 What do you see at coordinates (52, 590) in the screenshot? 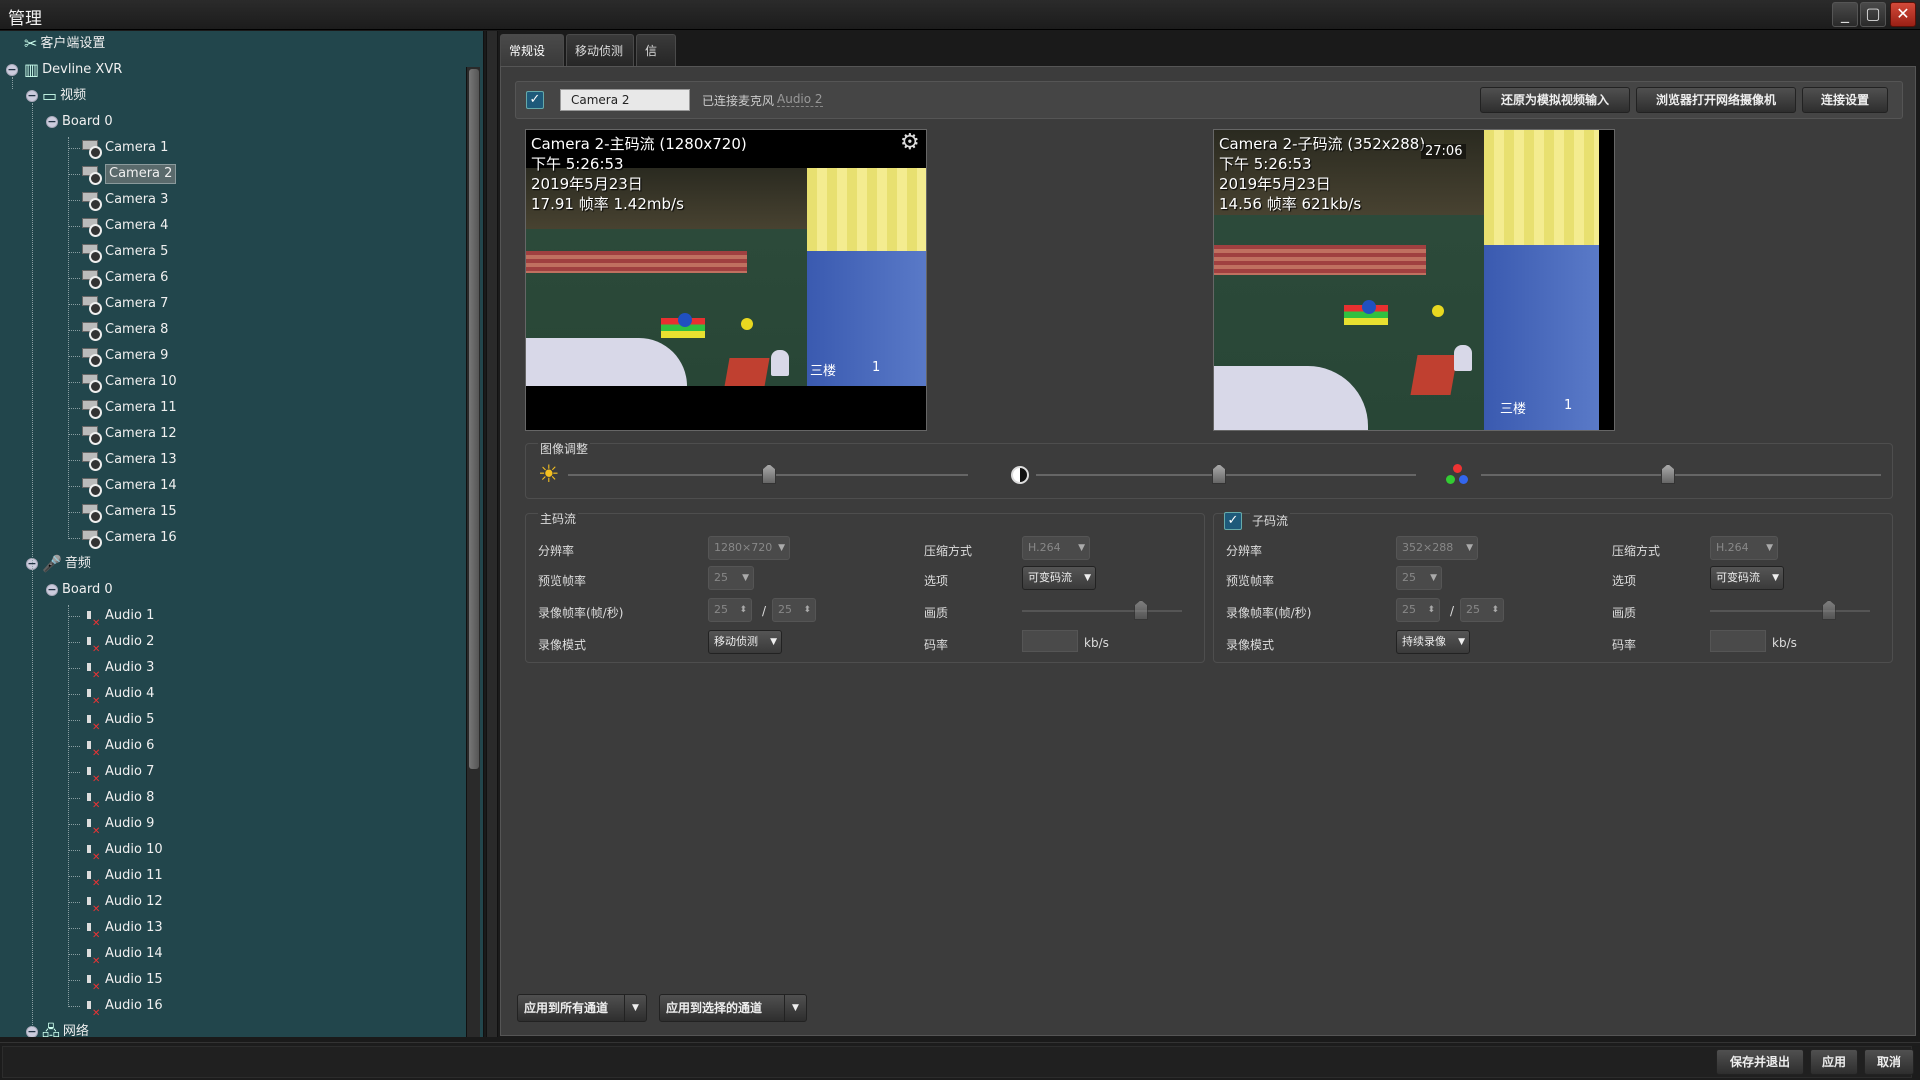
I see `toggle-audio-board: −` at bounding box center [52, 590].